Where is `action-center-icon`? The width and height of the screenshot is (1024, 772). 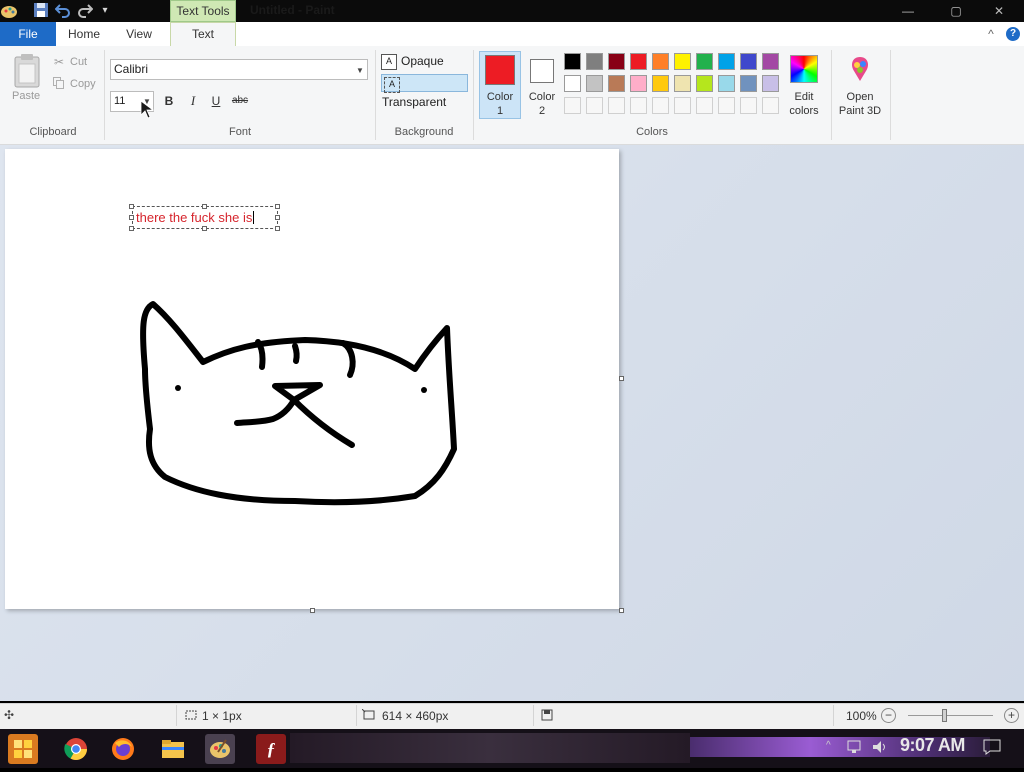
action-center-icon is located at coordinates (992, 747).